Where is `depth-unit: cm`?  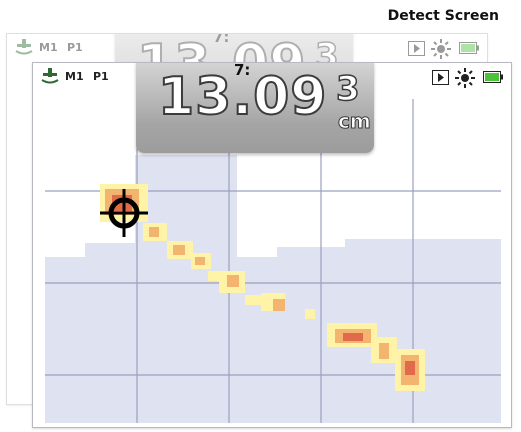
depth-unit: cm is located at coordinates (355, 121).